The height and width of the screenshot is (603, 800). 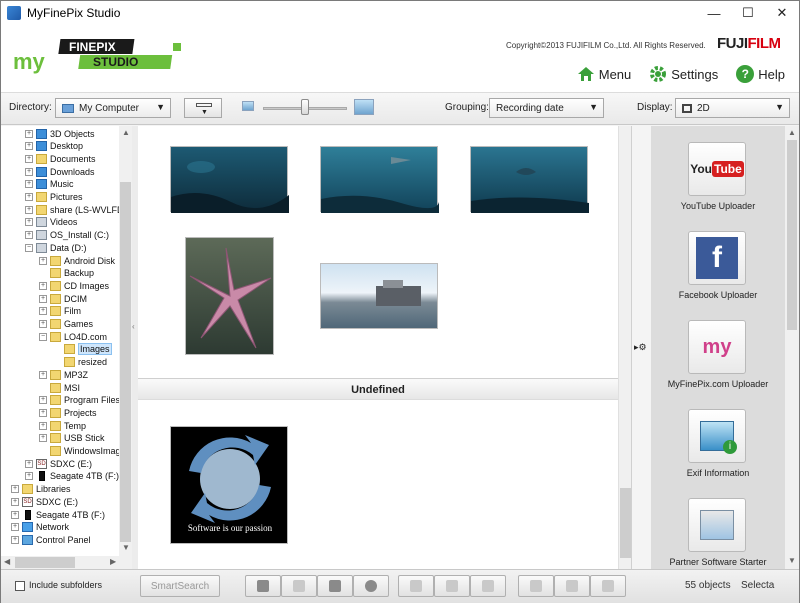 What do you see at coordinates (782, 13) in the screenshot?
I see `close-button: ✕` at bounding box center [782, 13].